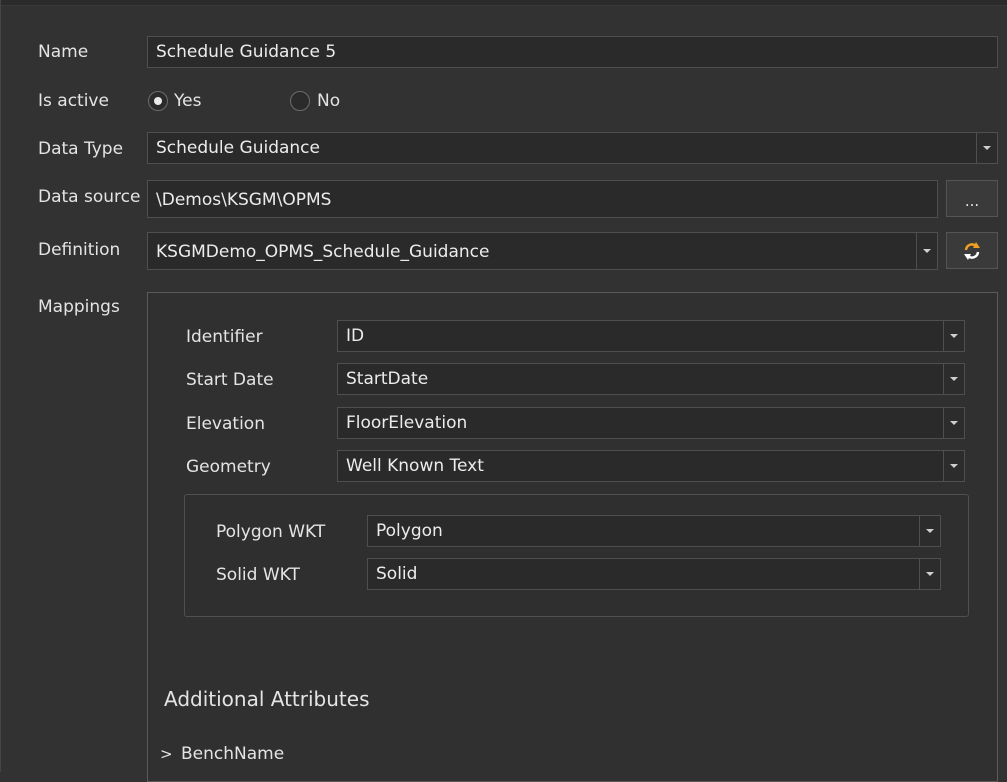  I want to click on startdate-value: StartDate, so click(387, 379).